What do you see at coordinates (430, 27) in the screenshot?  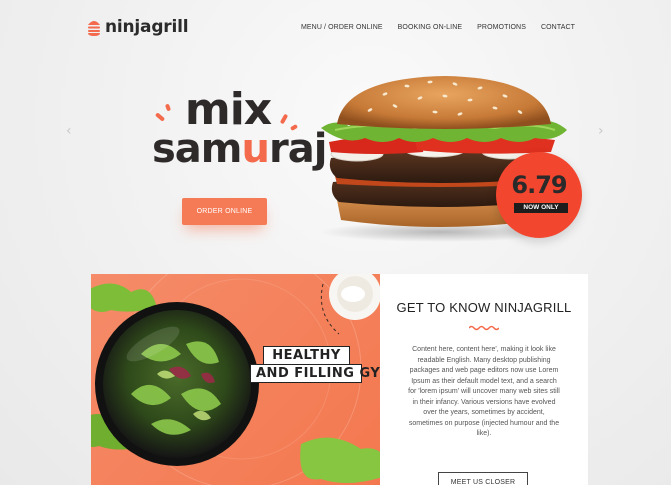 I see `nav-booking-online: BOOKING ON-LINE` at bounding box center [430, 27].